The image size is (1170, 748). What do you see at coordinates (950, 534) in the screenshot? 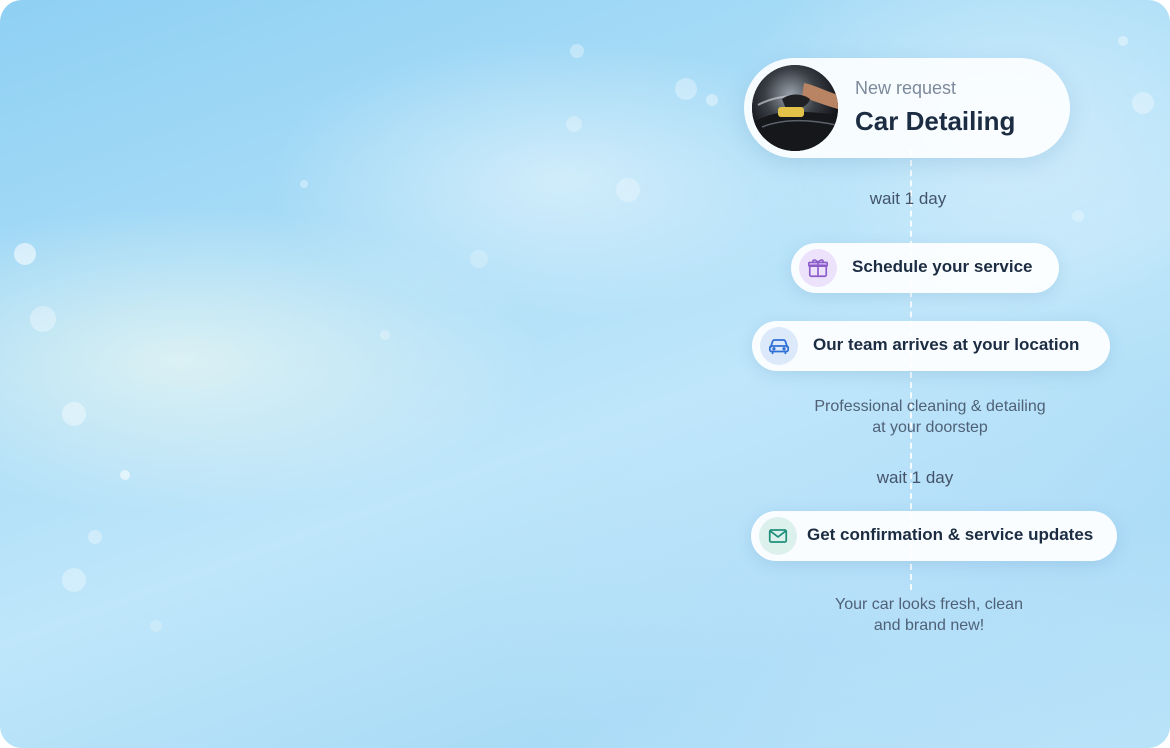
I see `step-confirm-label: Get confirmation & service updates` at bounding box center [950, 534].